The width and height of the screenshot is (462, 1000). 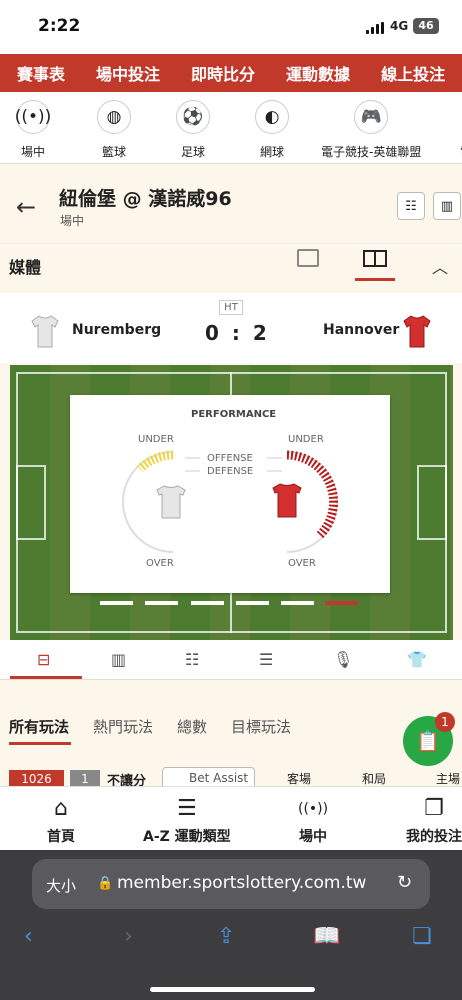 I want to click on top-nav-item-schedule: 賽事表, so click(x=41, y=73).